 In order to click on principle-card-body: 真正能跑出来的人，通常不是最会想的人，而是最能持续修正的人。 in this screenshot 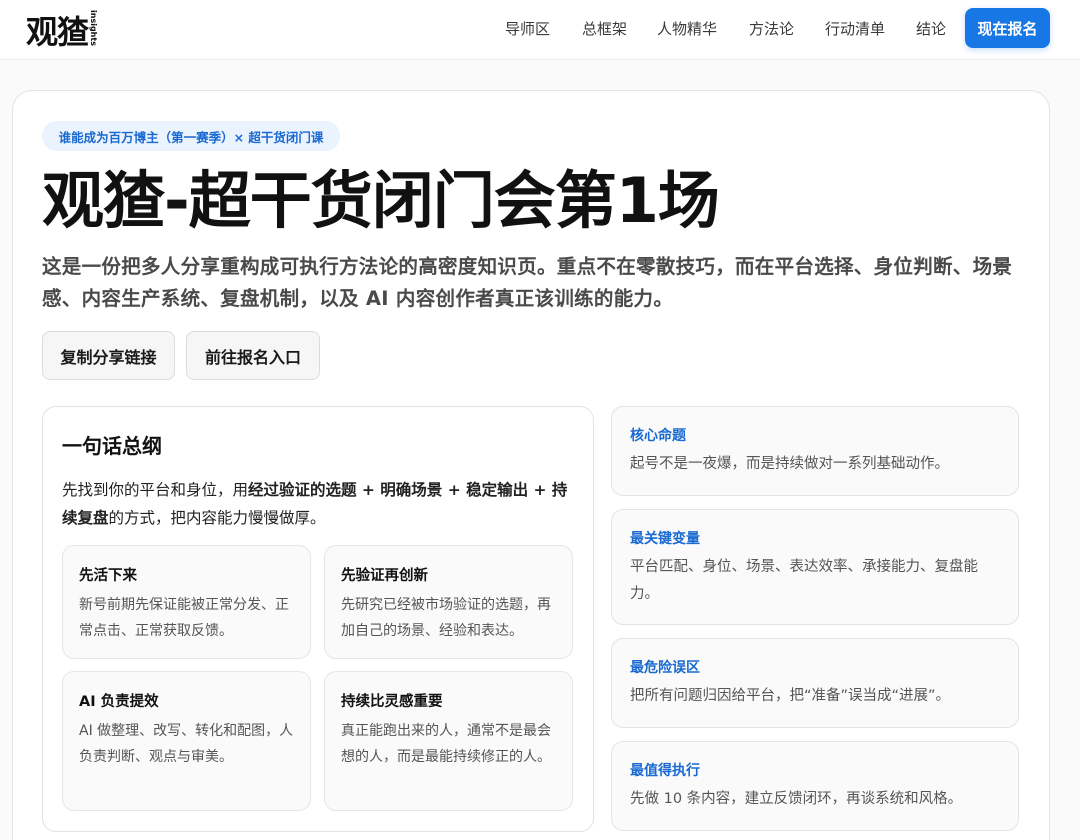, I will do `click(446, 744)`.